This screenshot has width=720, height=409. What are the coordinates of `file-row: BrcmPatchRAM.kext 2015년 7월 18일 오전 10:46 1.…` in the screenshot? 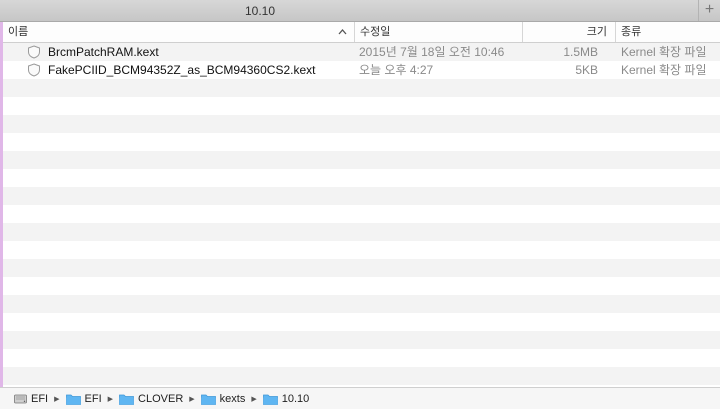 It's located at (361, 52).